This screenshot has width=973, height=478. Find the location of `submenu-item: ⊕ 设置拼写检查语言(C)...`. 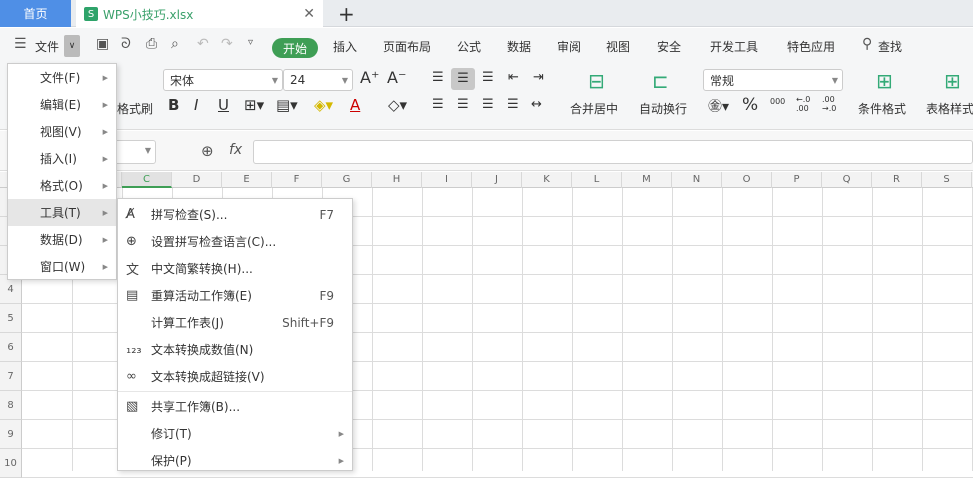

submenu-item: ⊕ 设置拼写检查语言(C)... is located at coordinates (235, 241).